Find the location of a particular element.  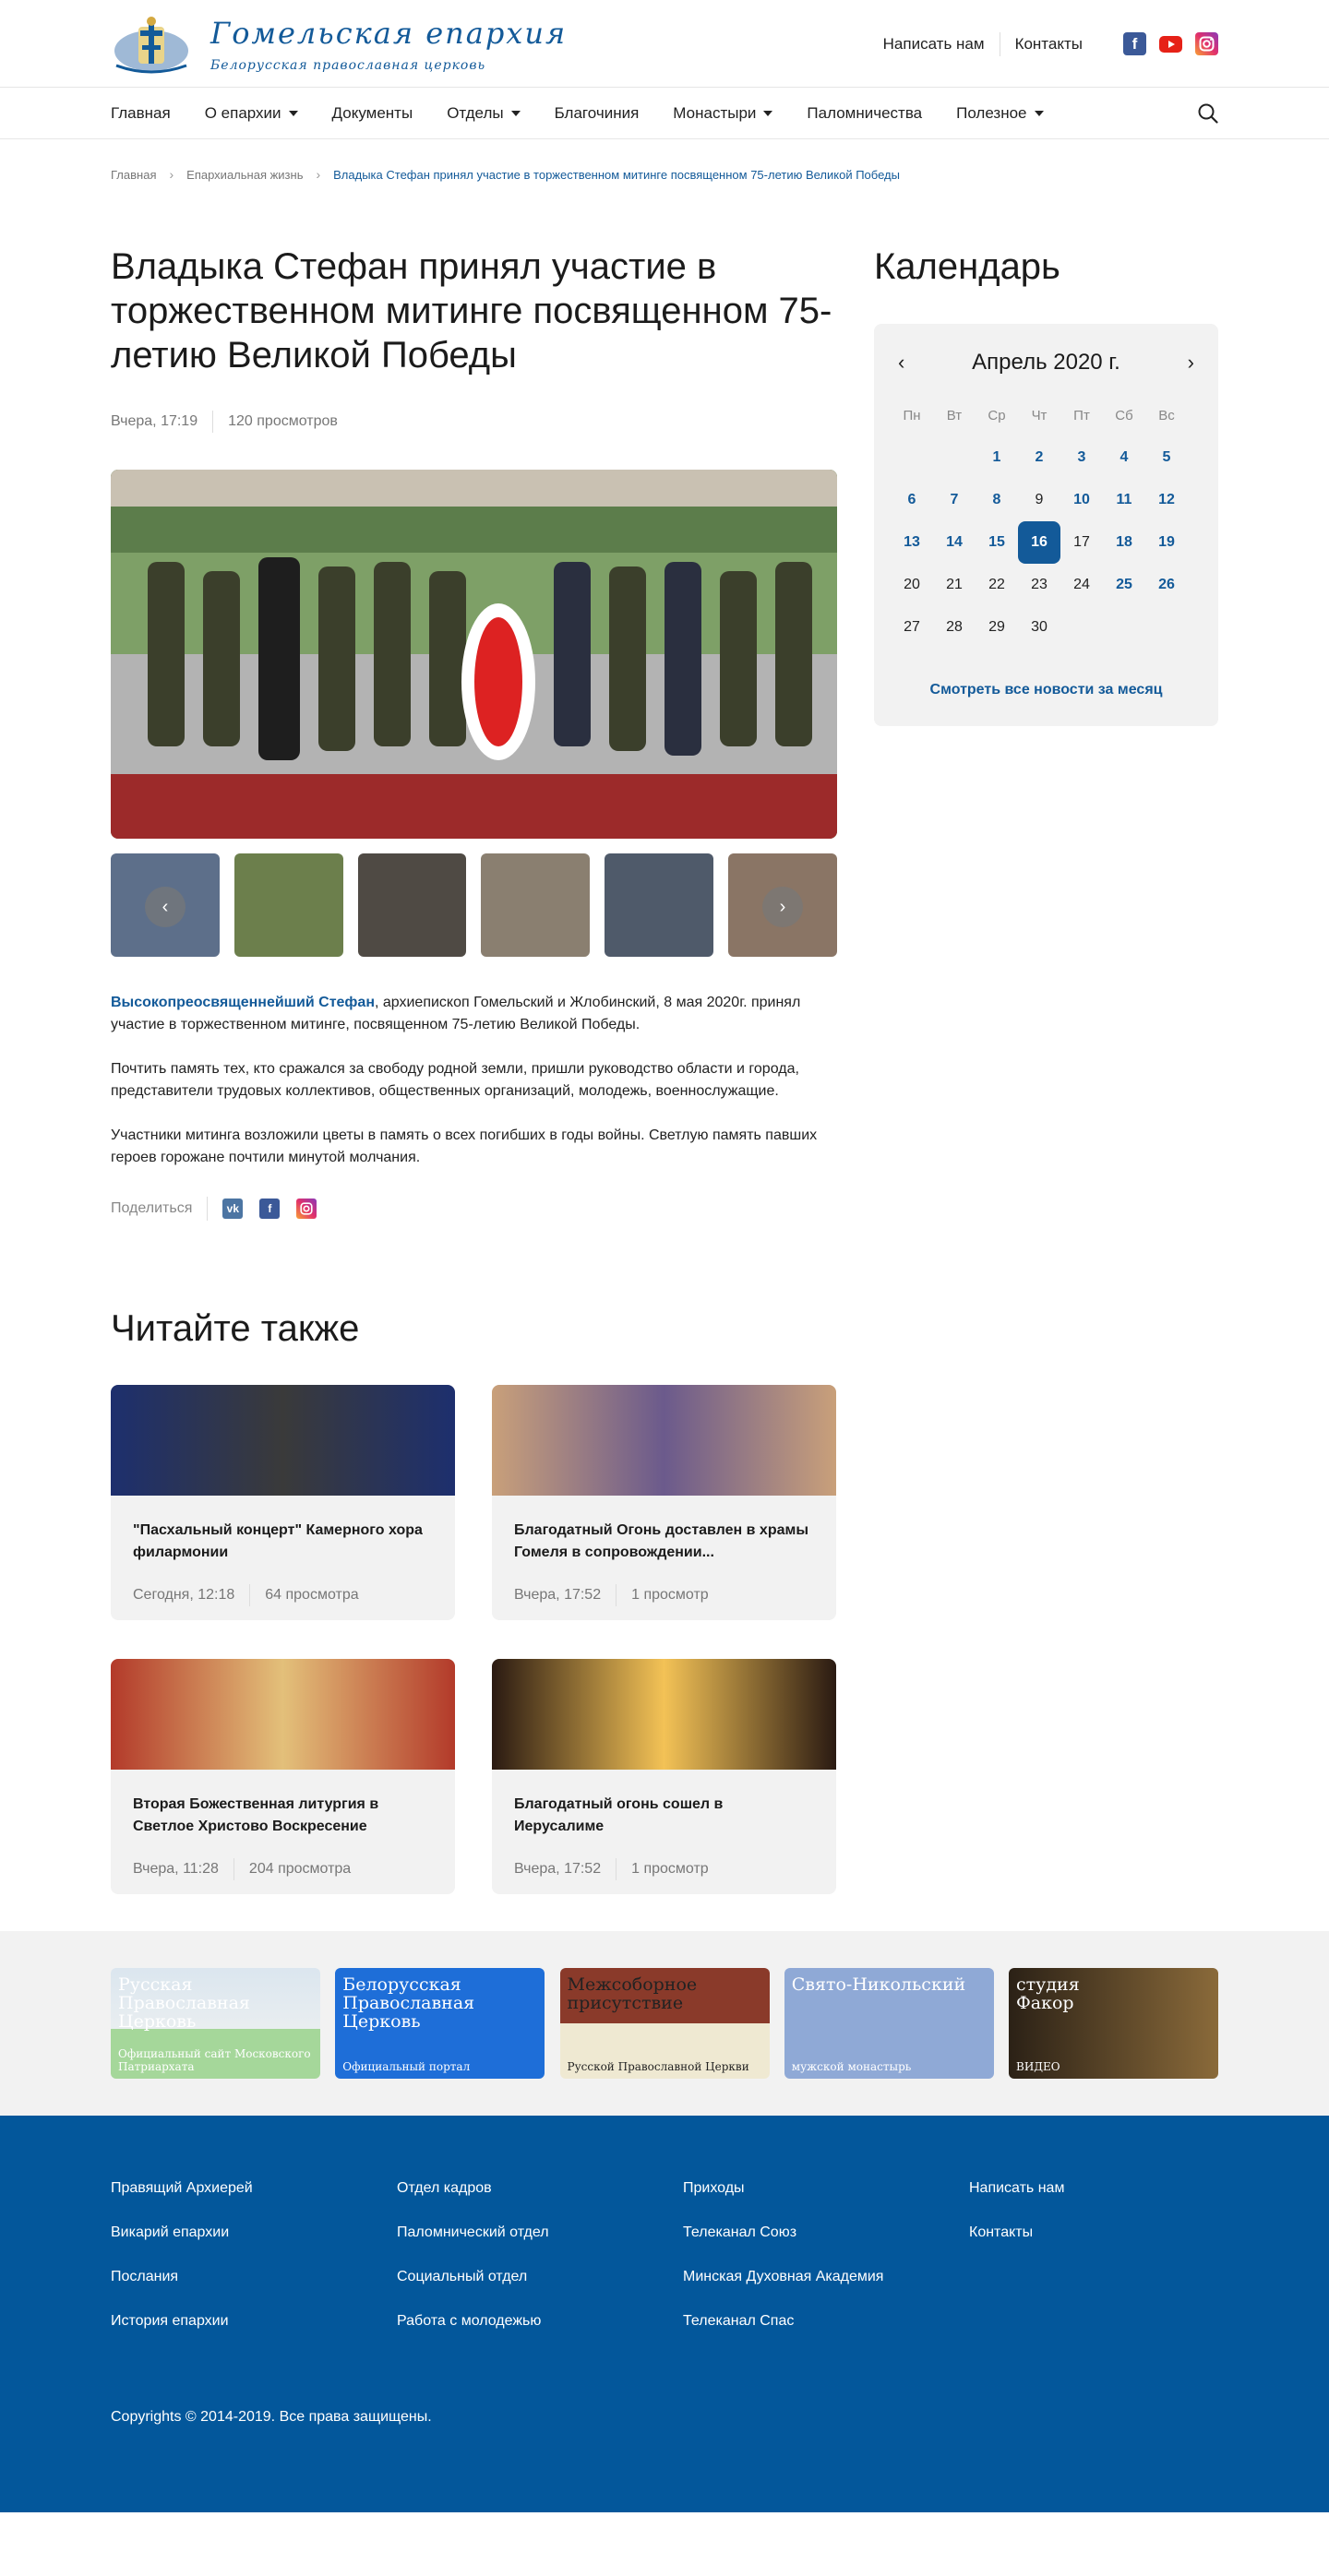

nav-item: Полезное is located at coordinates (1000, 113).